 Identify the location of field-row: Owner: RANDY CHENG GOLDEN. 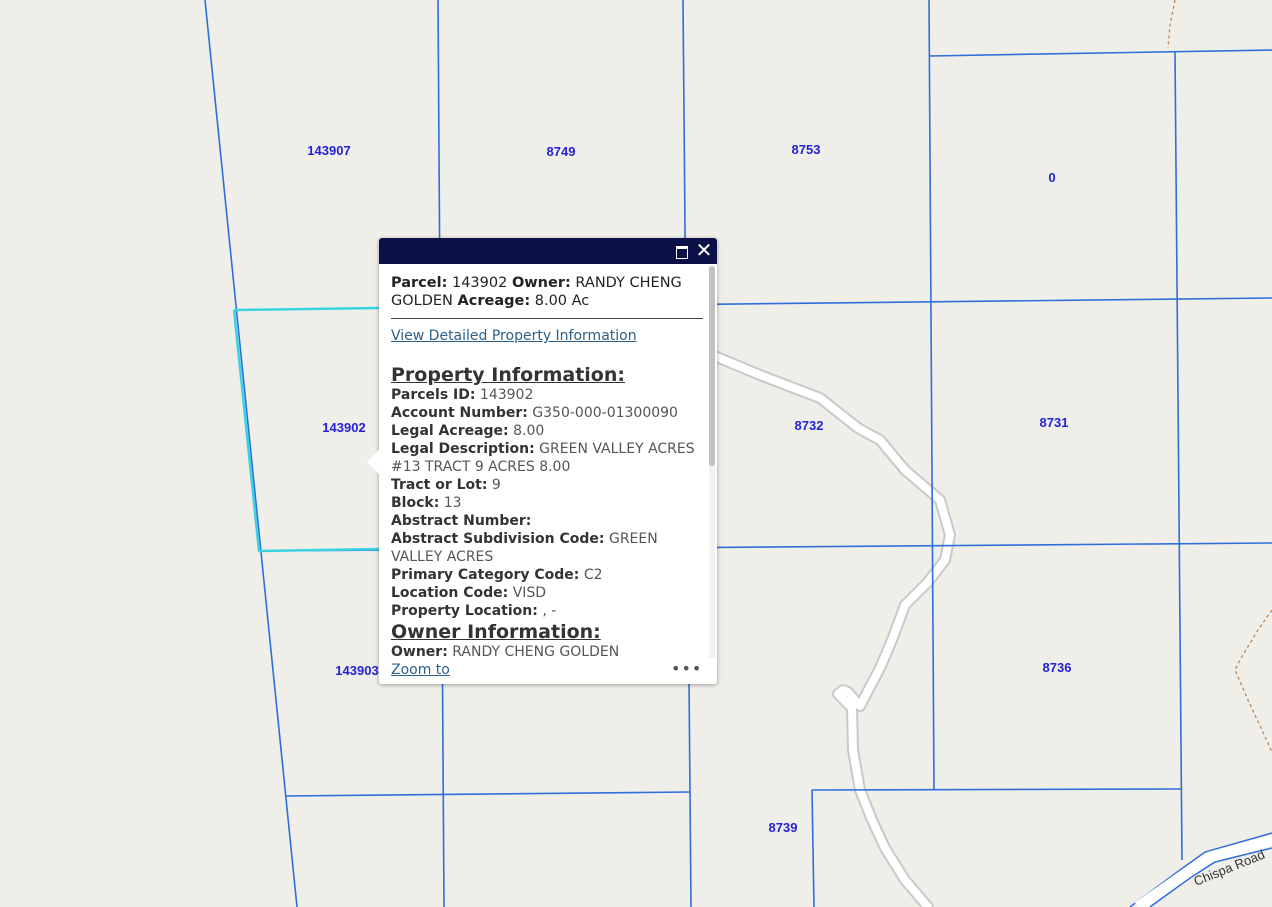
(505, 650).